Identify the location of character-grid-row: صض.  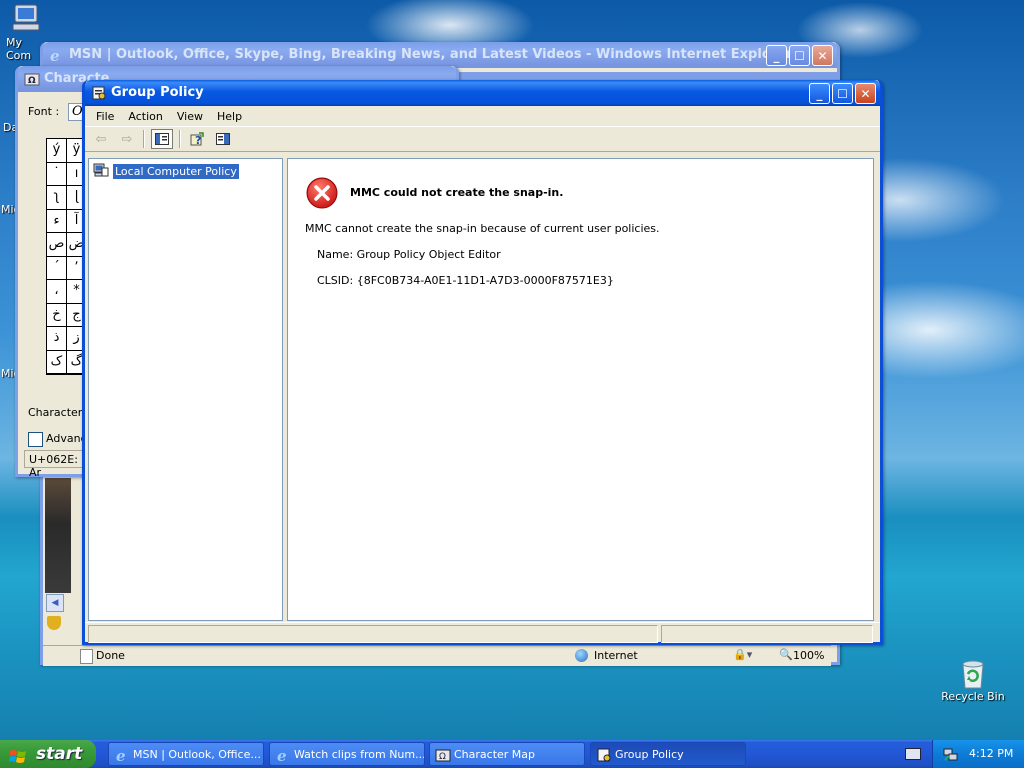
(67, 245).